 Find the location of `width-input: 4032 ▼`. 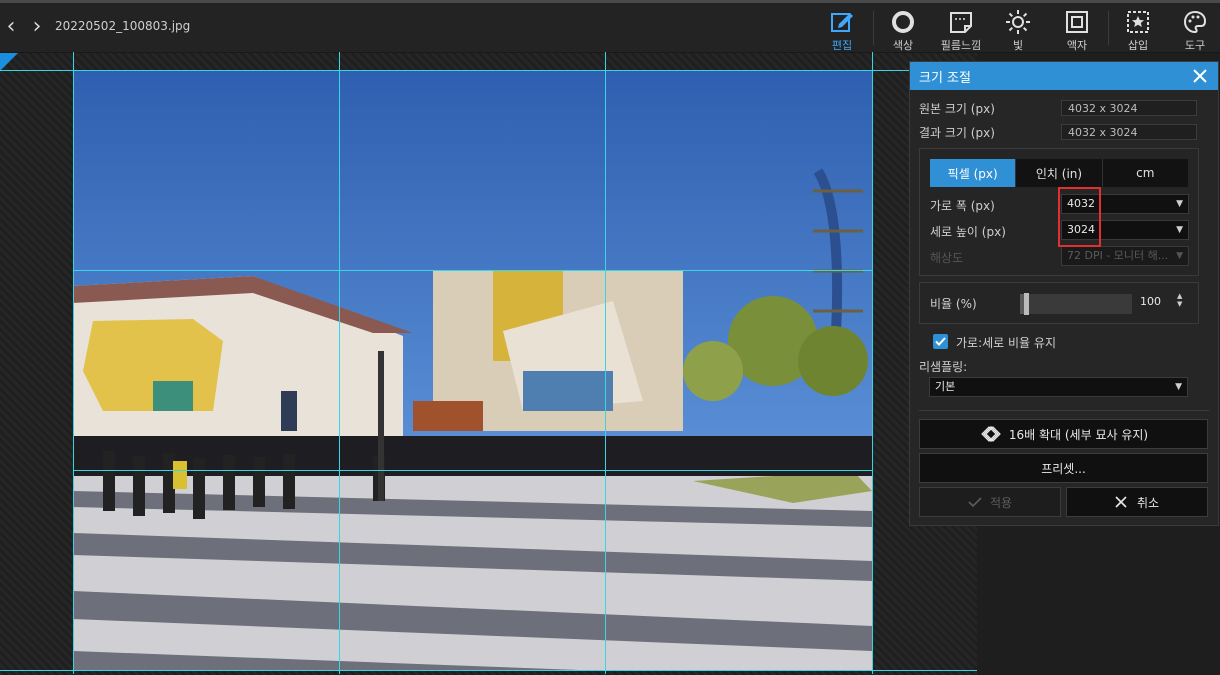

width-input: 4032 ▼ is located at coordinates (1125, 204).